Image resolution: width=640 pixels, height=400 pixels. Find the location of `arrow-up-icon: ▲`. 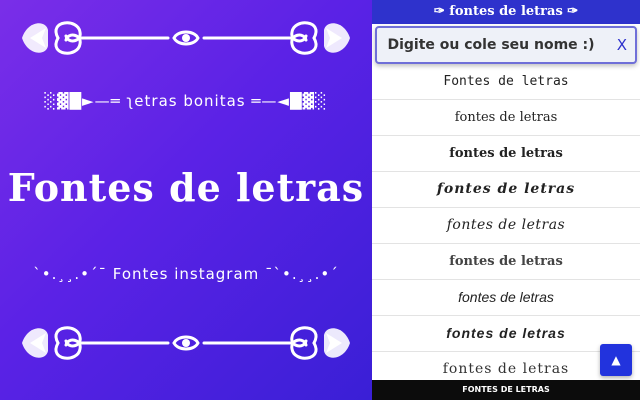

arrow-up-icon: ▲ is located at coordinates (616, 360).